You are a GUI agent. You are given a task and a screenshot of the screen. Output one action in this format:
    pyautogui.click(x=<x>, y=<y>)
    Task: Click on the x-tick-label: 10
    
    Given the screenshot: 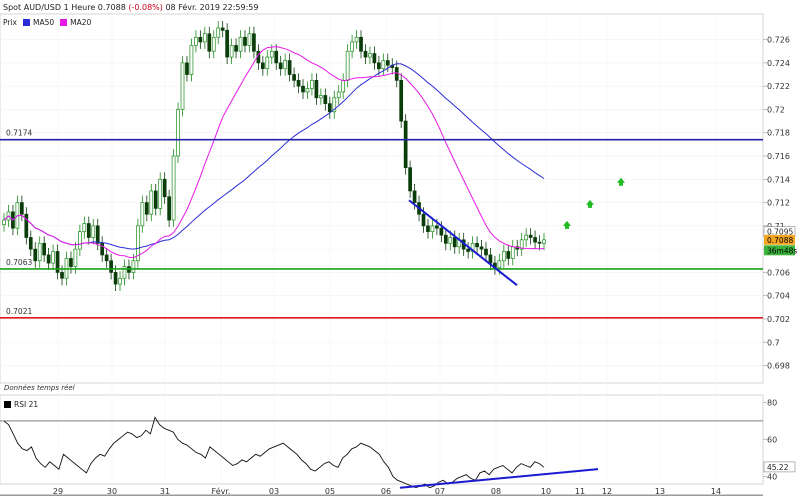 What is the action you would take?
    pyautogui.click(x=546, y=491)
    